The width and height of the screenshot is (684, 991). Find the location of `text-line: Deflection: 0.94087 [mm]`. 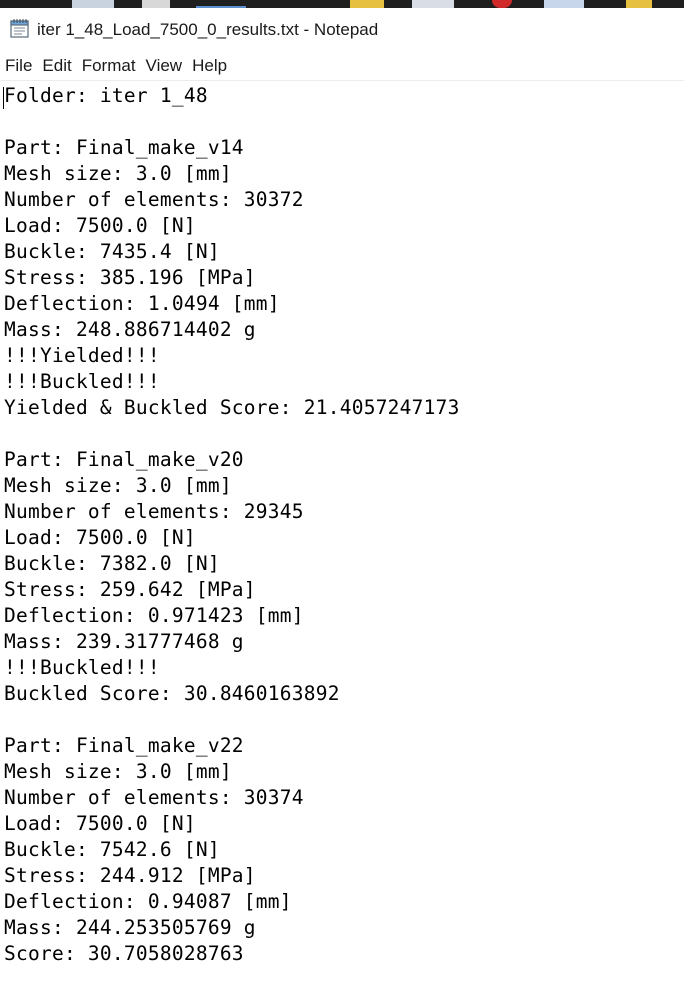

text-line: Deflection: 0.94087 [mm] is located at coordinates (148, 901).